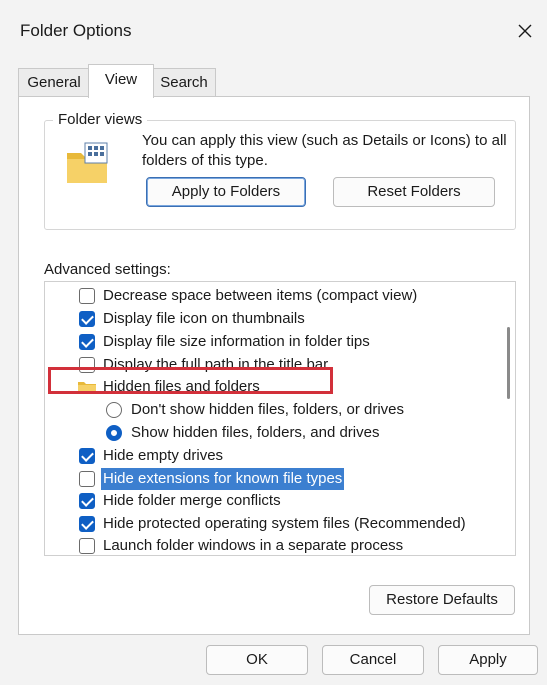 The image size is (547, 685). What do you see at coordinates (223, 479) in the screenshot?
I see `item-label: Hide extensions for known file types` at bounding box center [223, 479].